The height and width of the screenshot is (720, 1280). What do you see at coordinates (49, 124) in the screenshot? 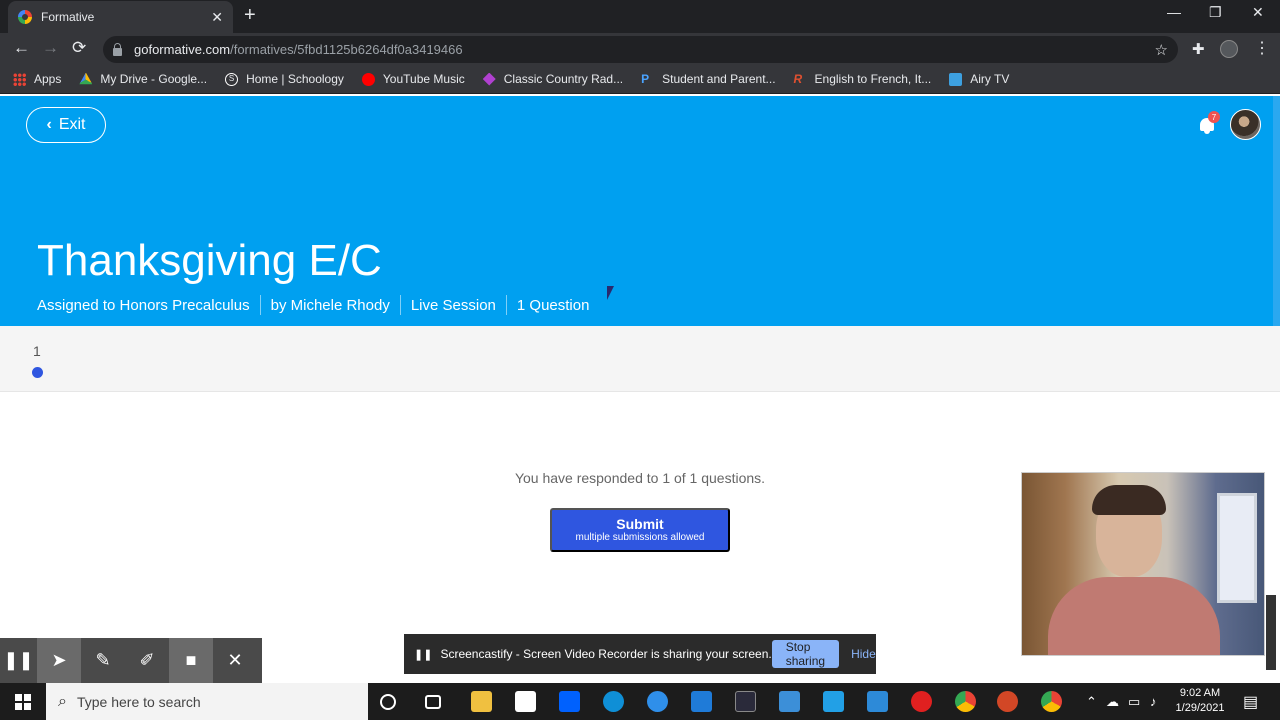
I see `chevron-left-icon: ‹` at bounding box center [49, 124].